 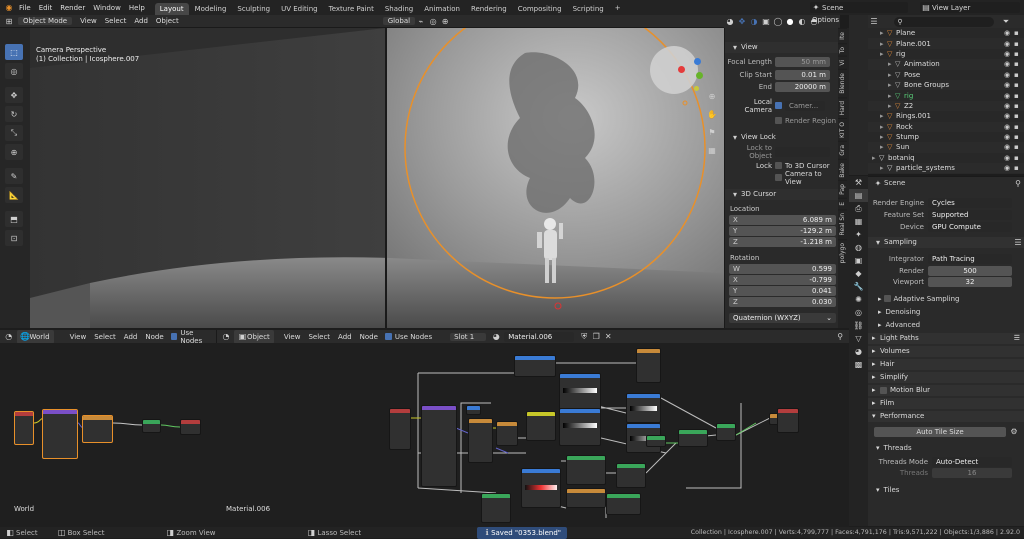 What do you see at coordinates (35, 336) in the screenshot?
I see `shader-type-dropdown: 🌐 World` at bounding box center [35, 336].